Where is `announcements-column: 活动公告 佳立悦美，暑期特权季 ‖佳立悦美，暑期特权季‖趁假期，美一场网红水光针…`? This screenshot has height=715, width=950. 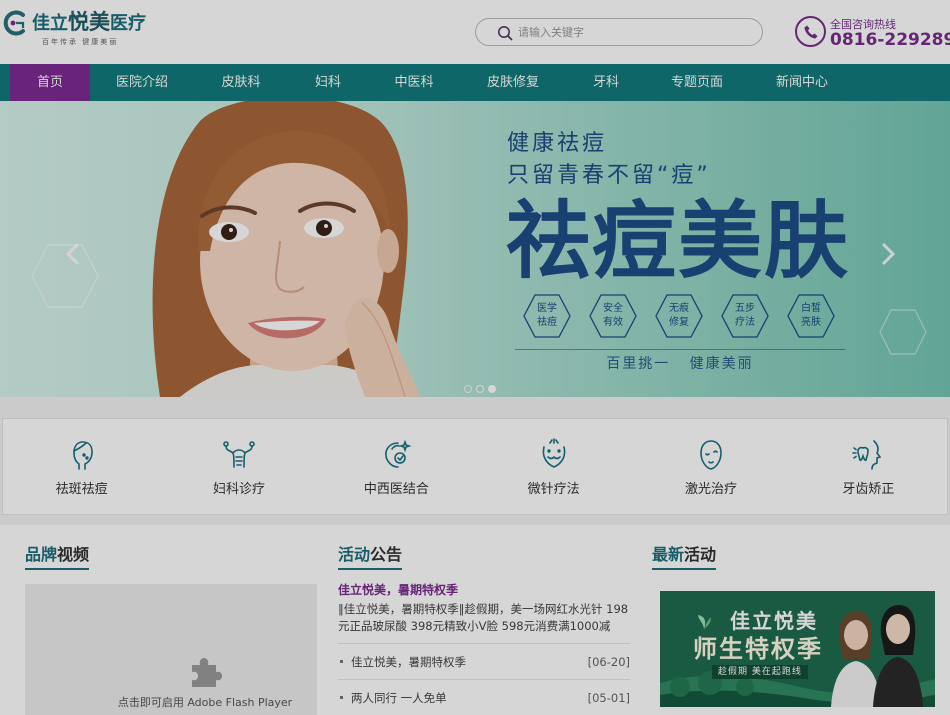 announcements-column: 活动公告 佳立悦美，暑期特权季 ‖佳立悦美，暑期特权季‖趁假期，美一场网红水光针… is located at coordinates (484, 620).